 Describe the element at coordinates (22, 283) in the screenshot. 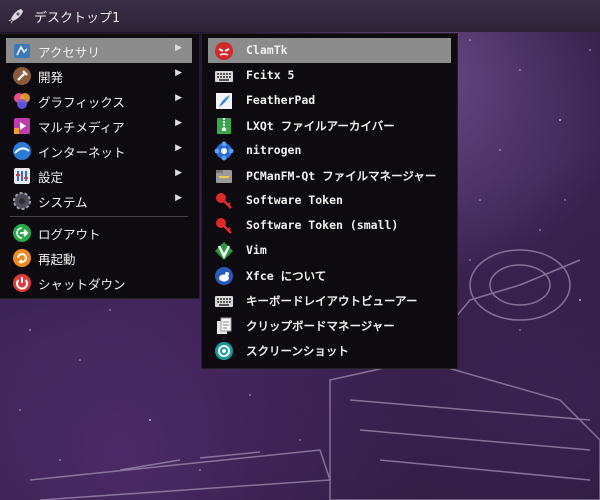

I see `power-icon` at that location.